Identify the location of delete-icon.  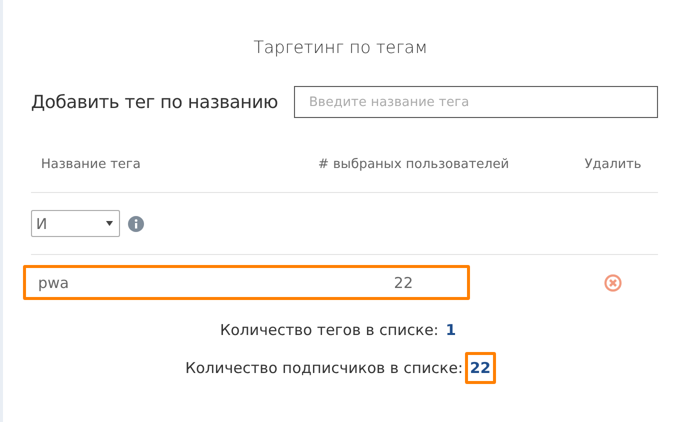
(613, 283).